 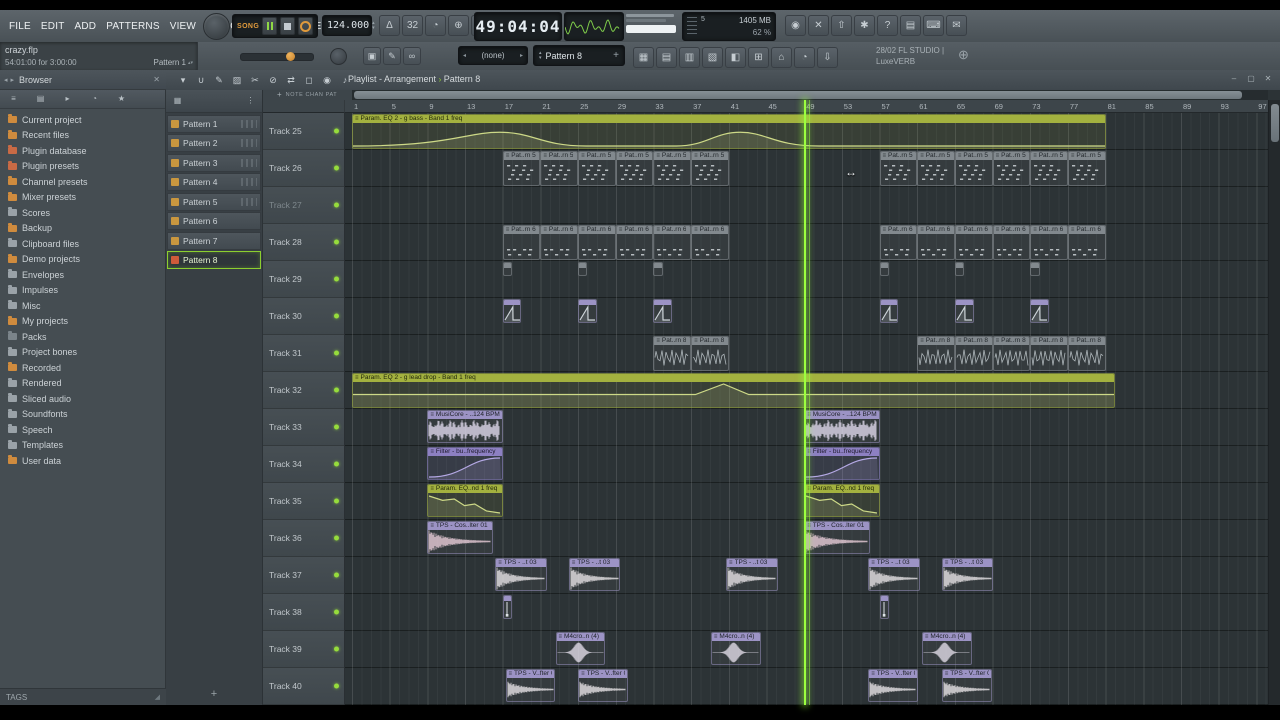 I want to click on browser-item: User data, so click(x=82, y=461).